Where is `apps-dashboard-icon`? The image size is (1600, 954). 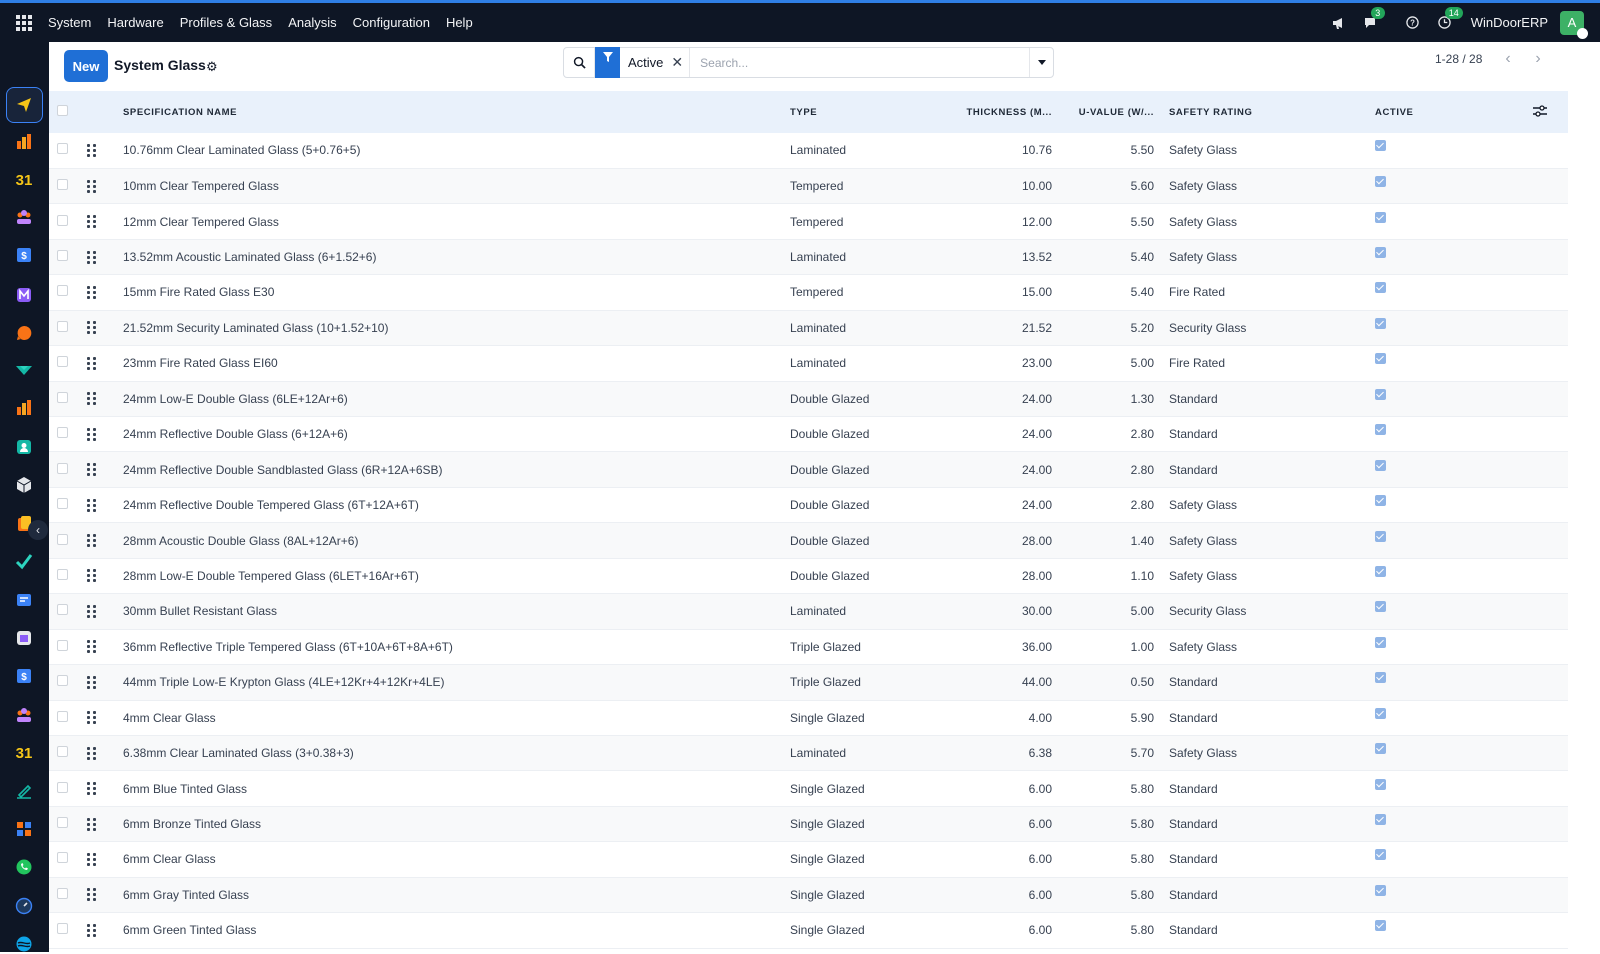 apps-dashboard-icon is located at coordinates (24, 829).